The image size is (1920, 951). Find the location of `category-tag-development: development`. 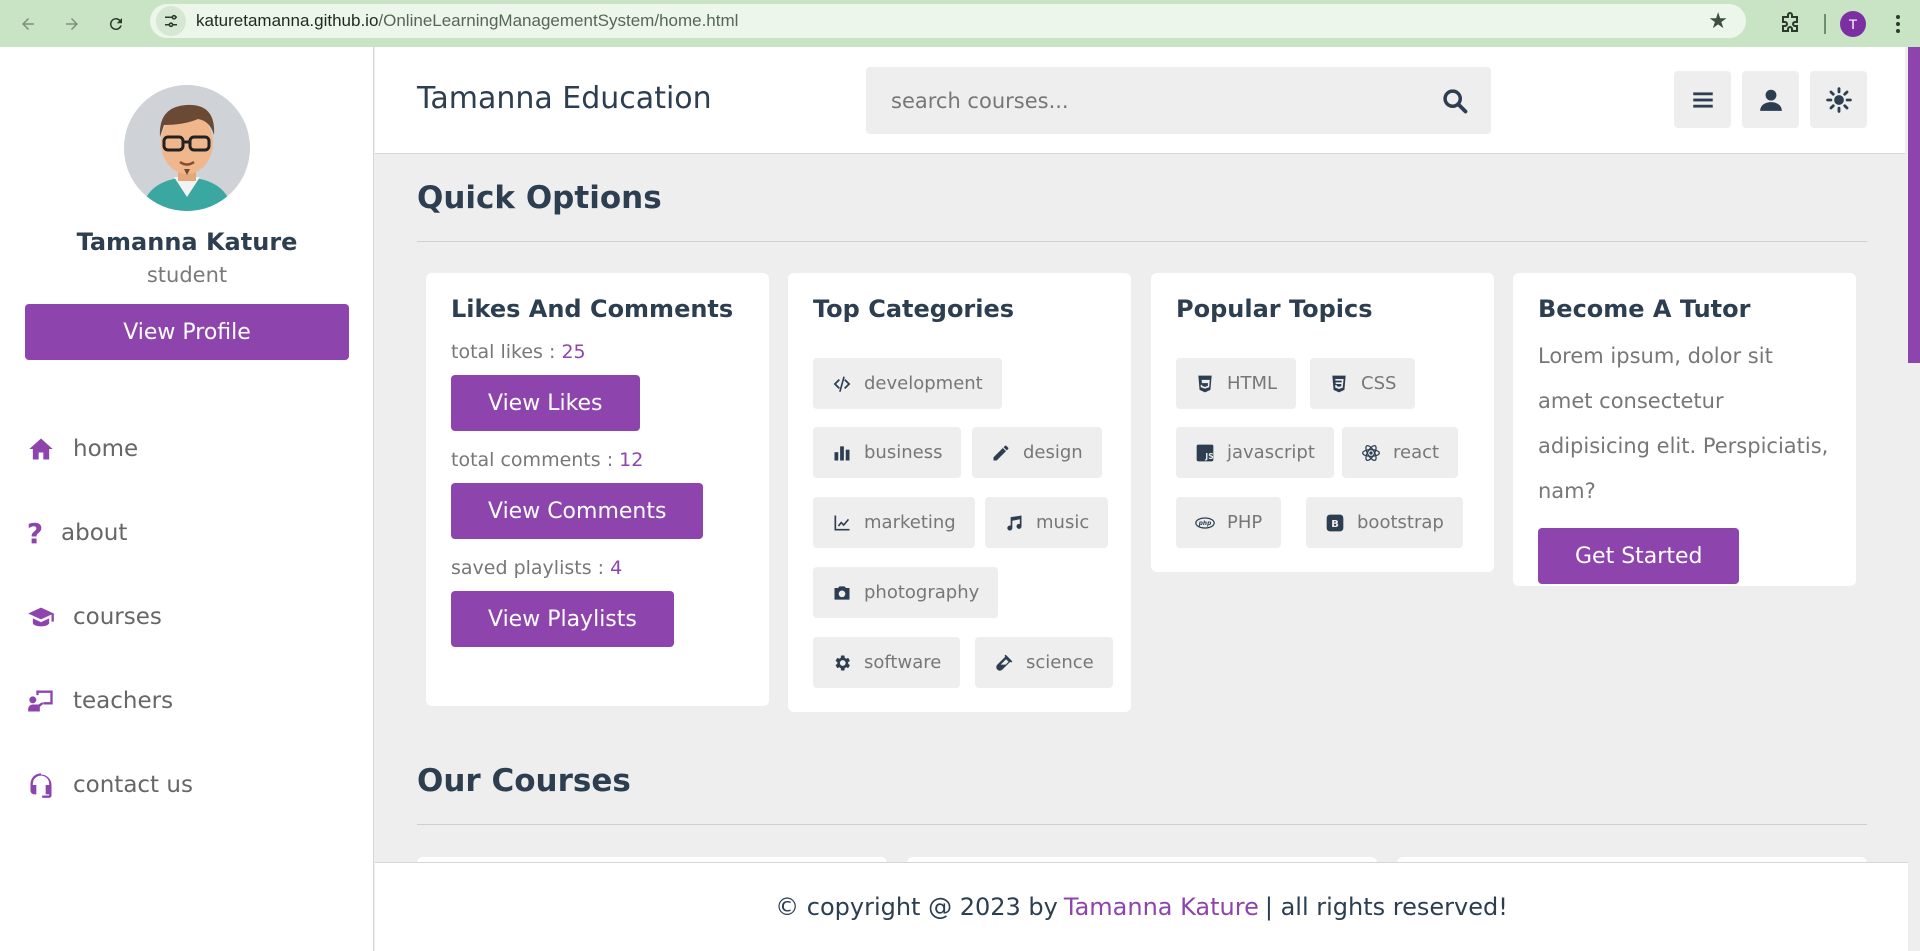

category-tag-development: development is located at coordinates (907, 383).